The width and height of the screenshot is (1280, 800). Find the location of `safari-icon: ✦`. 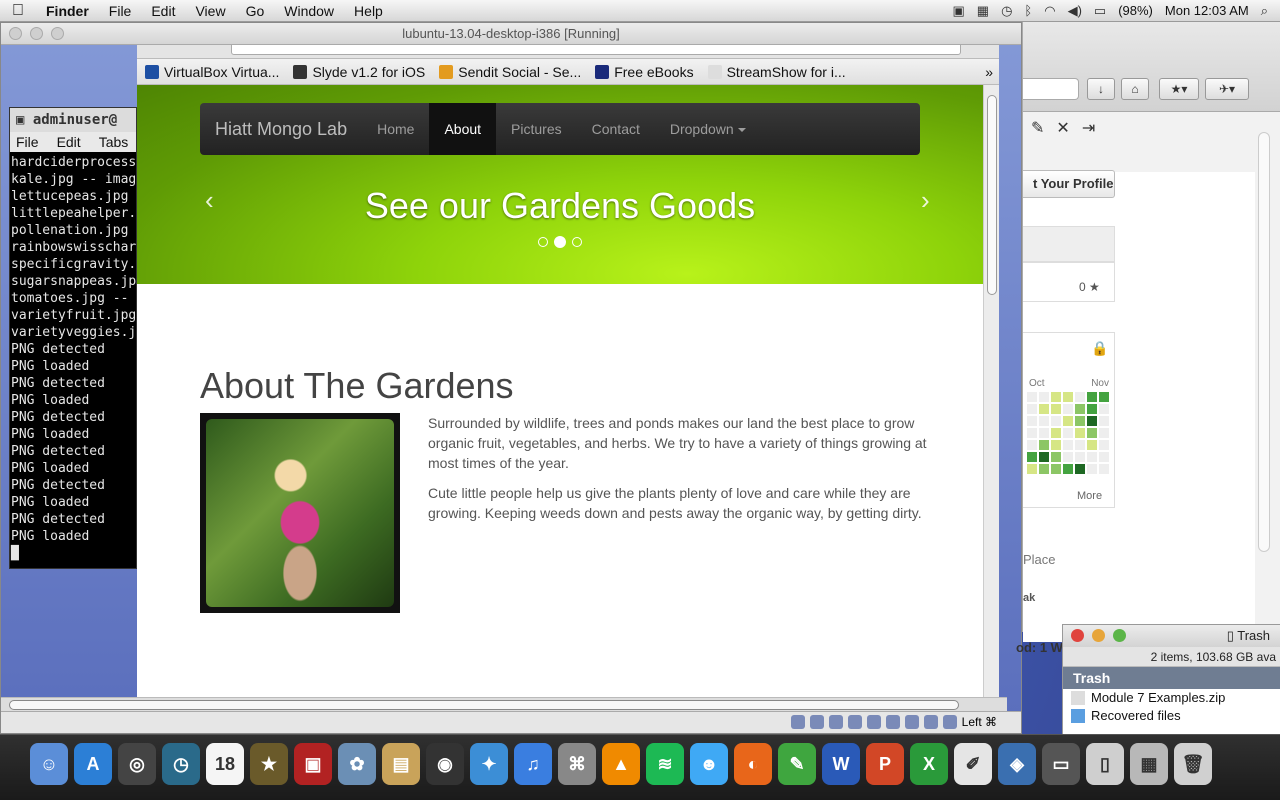

safari-icon: ✦ is located at coordinates (489, 764).